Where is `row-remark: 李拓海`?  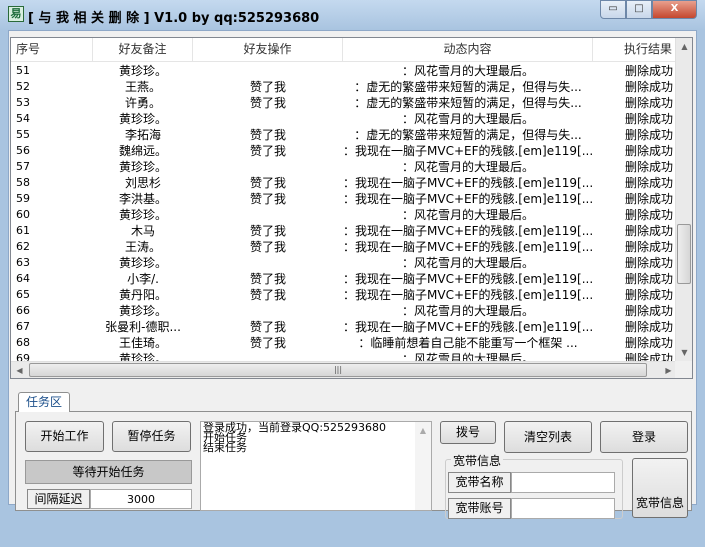
row-remark: 李拓海 is located at coordinates (142, 135).